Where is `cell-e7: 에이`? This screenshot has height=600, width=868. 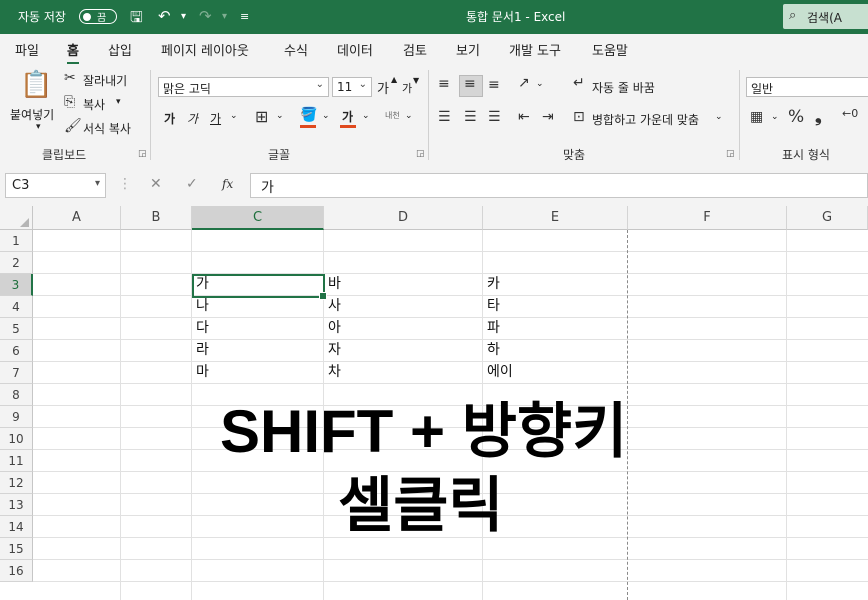 cell-e7: 에이 is located at coordinates (498, 372).